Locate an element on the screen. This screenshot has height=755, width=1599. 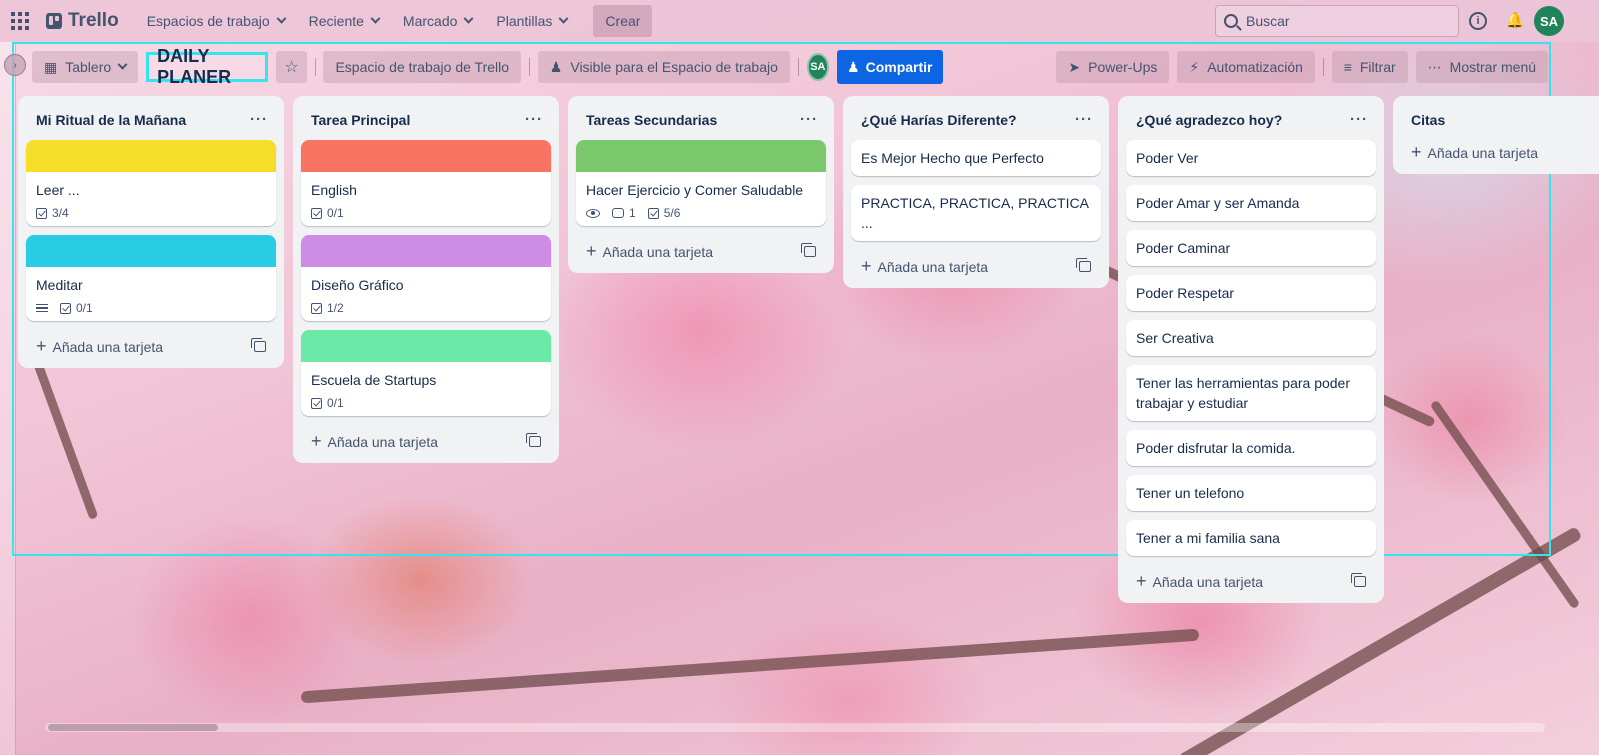
card-title: Meditar is located at coordinates (59, 285).